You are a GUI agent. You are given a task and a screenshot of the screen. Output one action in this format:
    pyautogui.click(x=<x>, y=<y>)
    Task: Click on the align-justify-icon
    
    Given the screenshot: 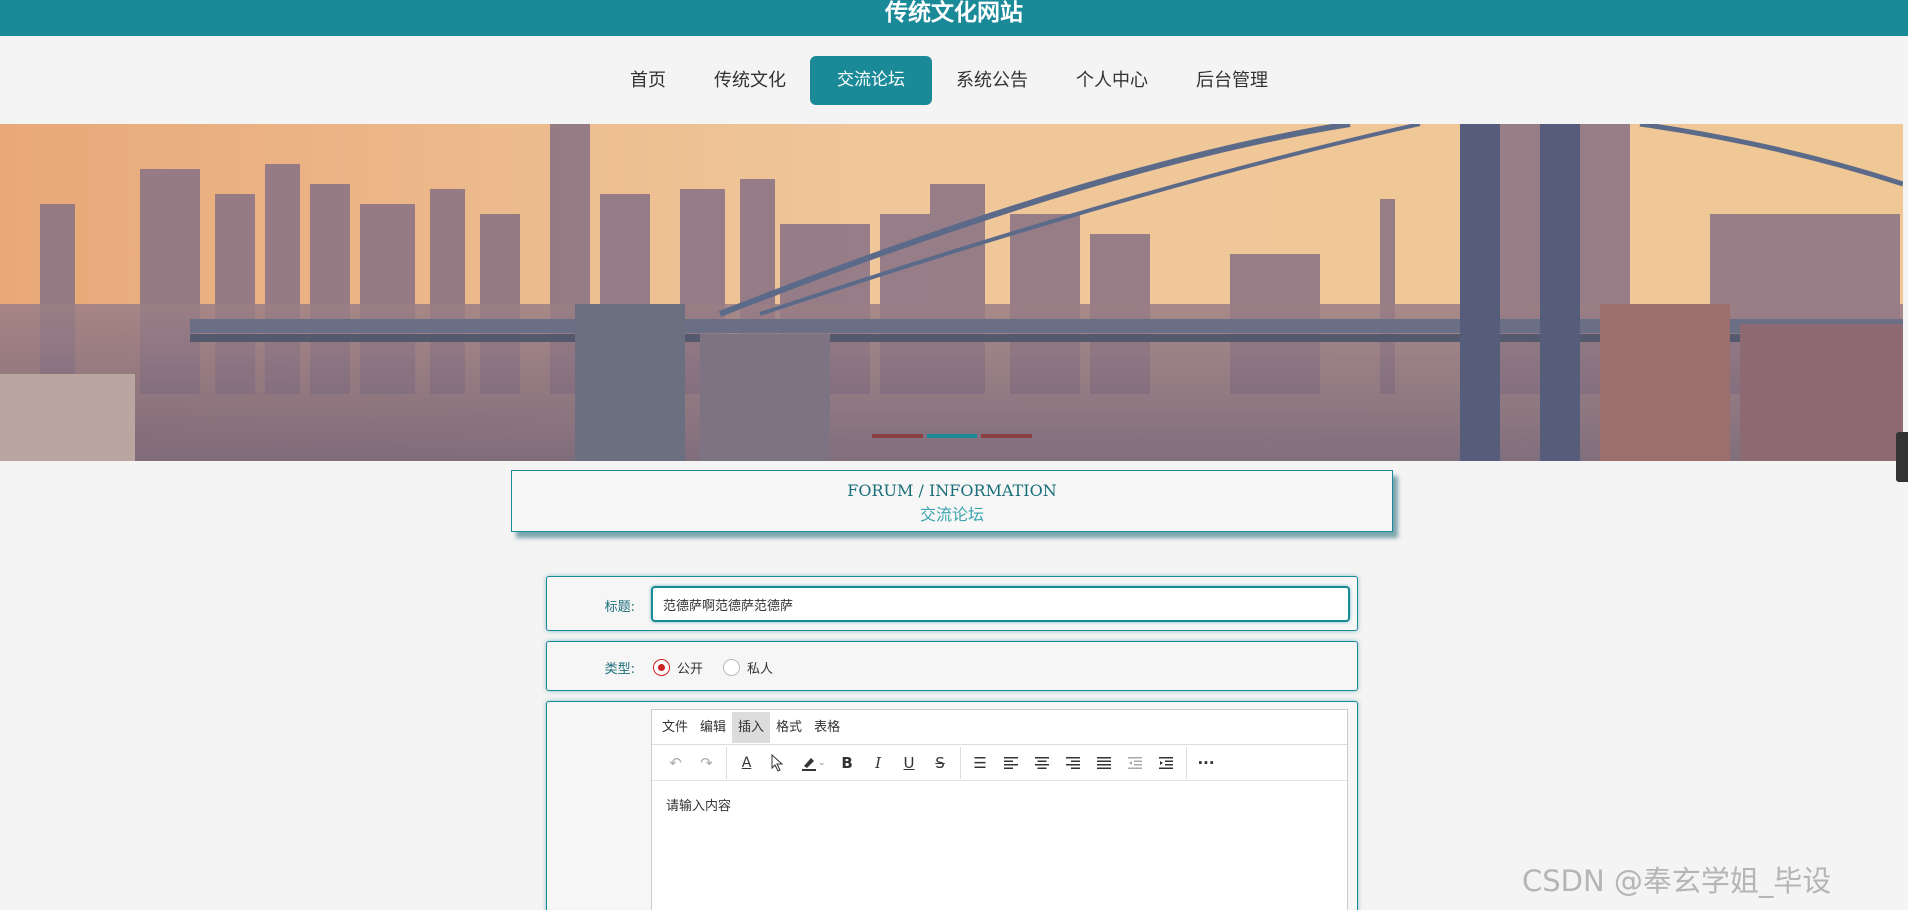 What is the action you would take?
    pyautogui.click(x=1104, y=763)
    